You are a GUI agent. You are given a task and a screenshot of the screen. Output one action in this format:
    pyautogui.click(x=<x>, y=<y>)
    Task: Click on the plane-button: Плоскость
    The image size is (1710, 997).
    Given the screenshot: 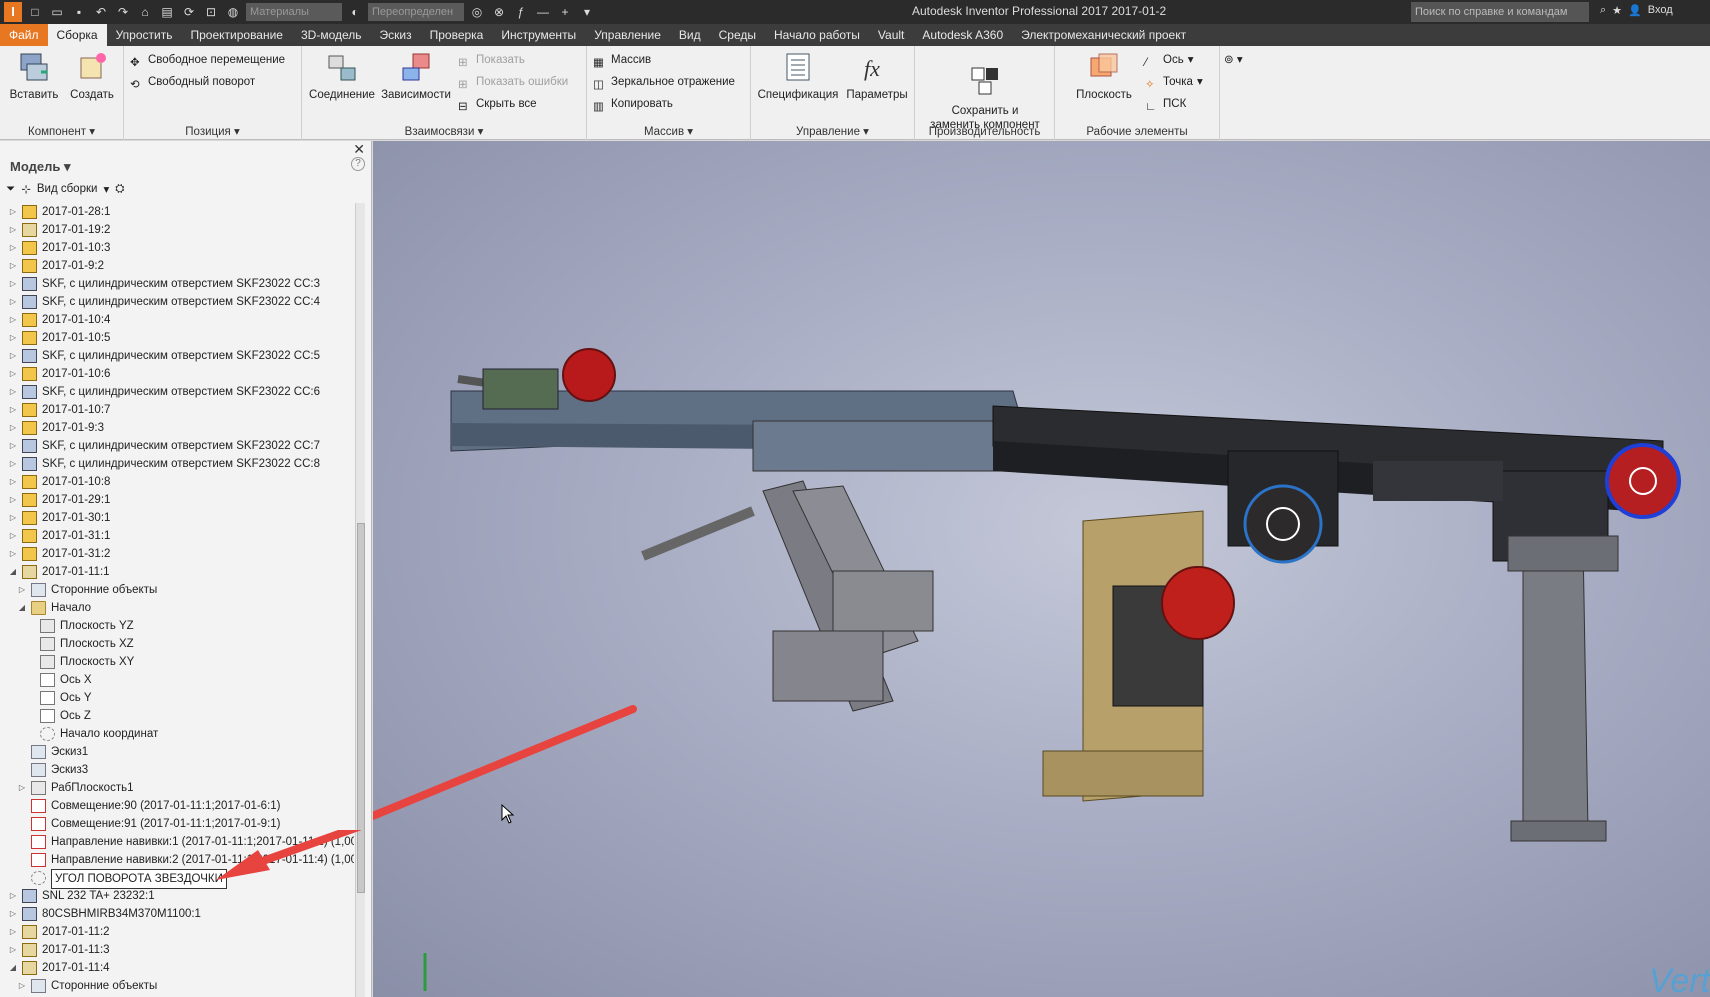 What is the action you would take?
    pyautogui.click(x=1104, y=75)
    